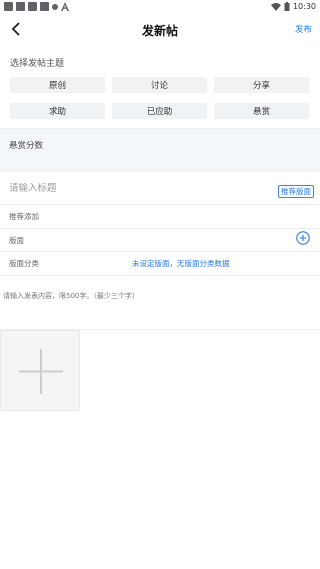  Describe the element at coordinates (134, 188) in the screenshot. I see `title-input` at that location.